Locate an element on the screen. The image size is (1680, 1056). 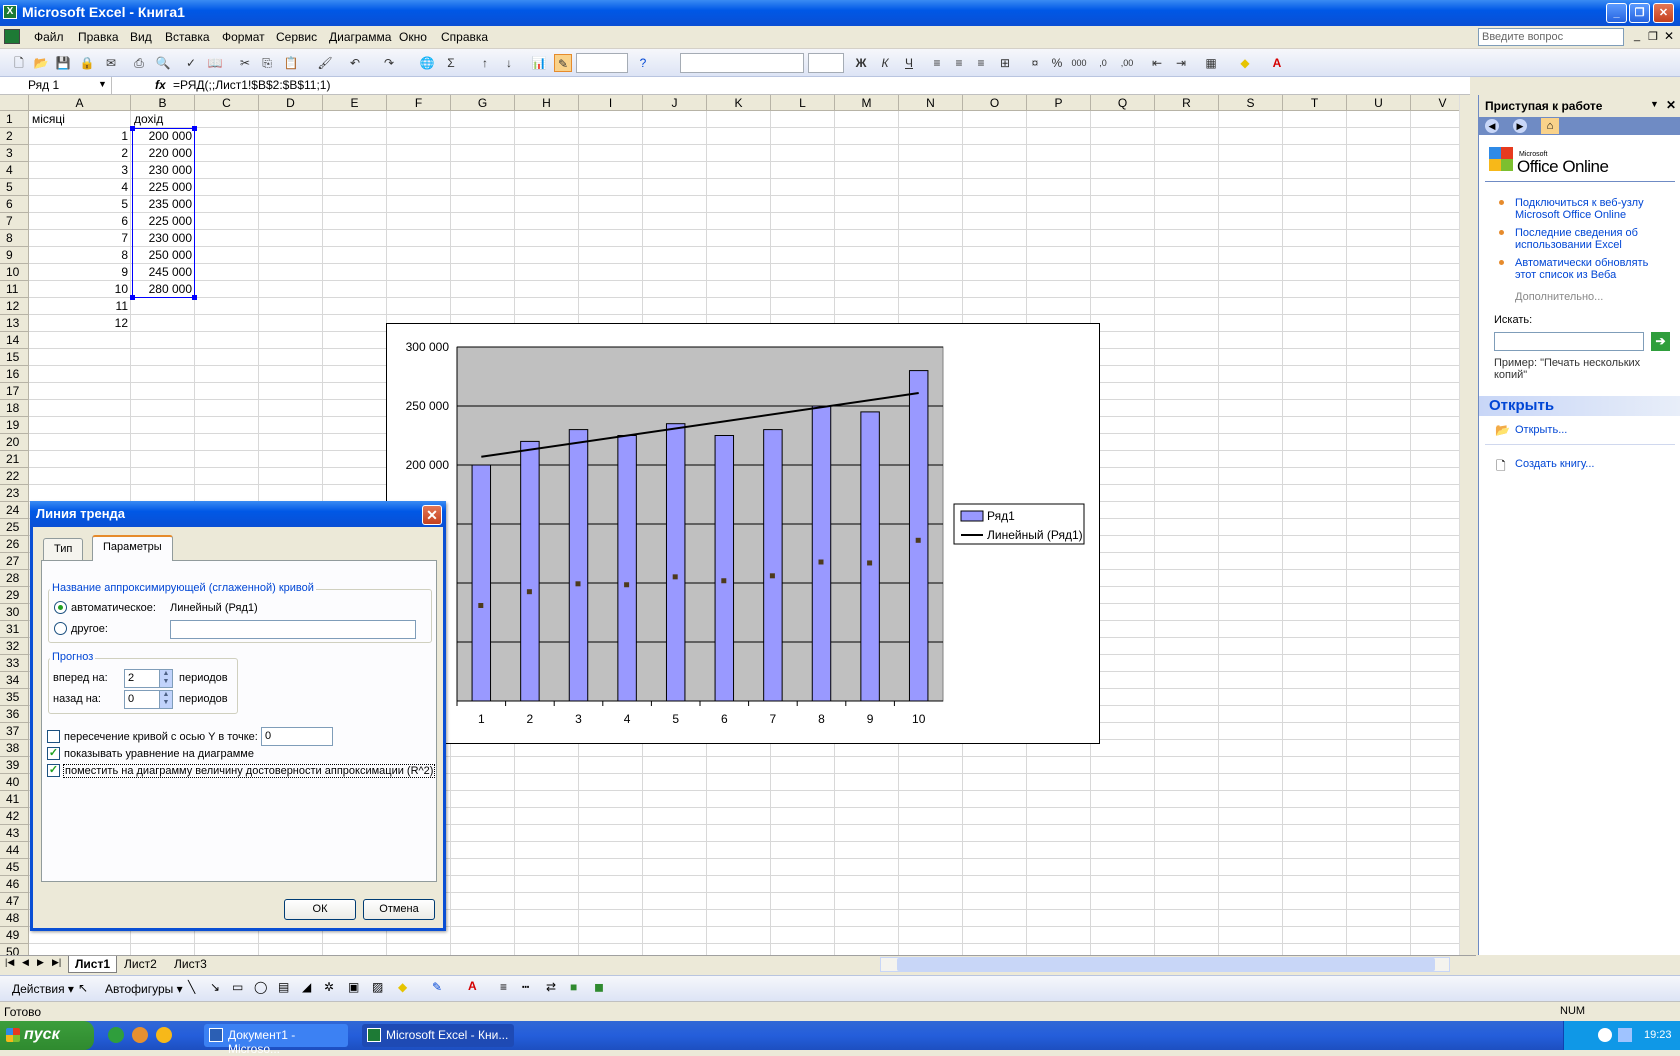
row-header-6: 6 is located at coordinates (14, 204).